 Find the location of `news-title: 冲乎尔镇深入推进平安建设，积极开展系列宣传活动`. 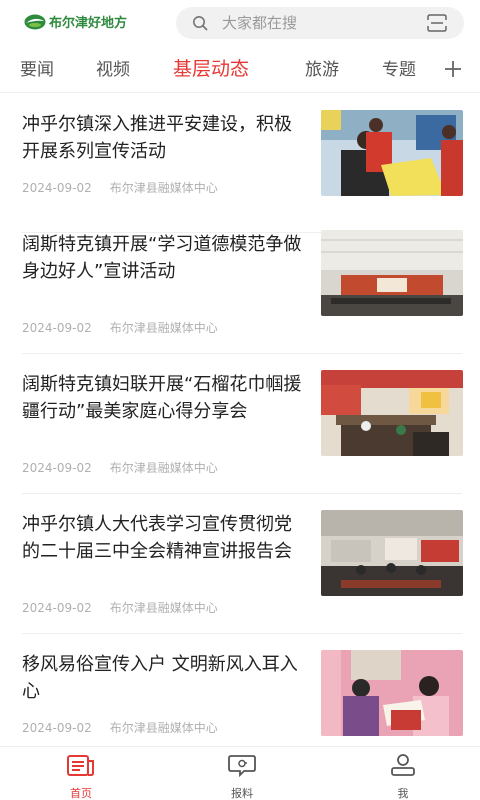

news-title: 冲乎尔镇深入推进平安建设，积极开展系列宣传活动 is located at coordinates (162, 138).